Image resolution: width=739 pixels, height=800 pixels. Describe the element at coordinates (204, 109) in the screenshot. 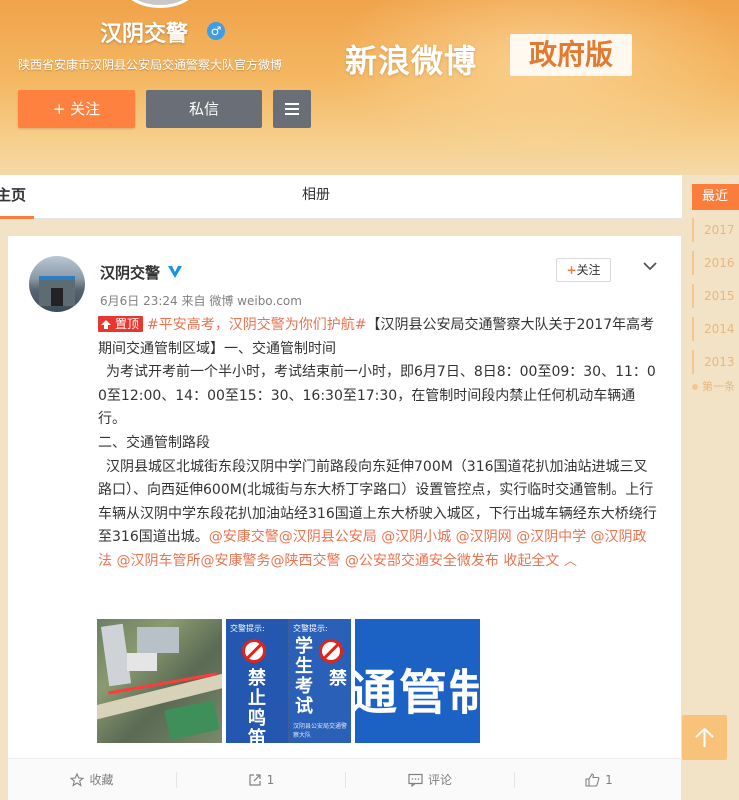

I see `message-button: 私信` at that location.